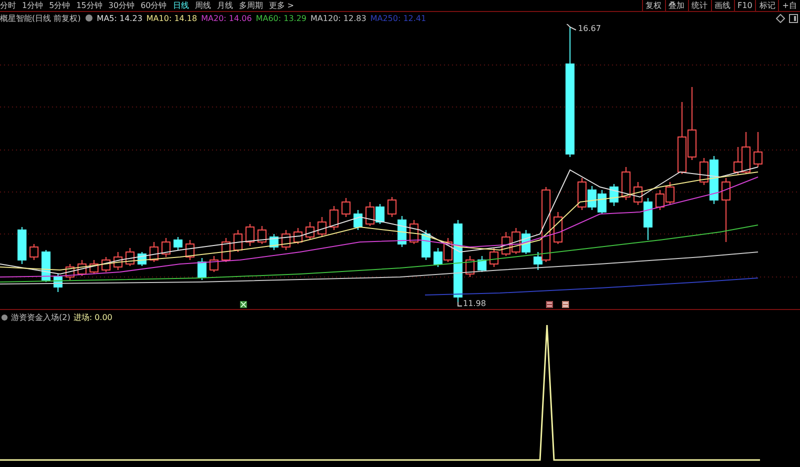 This screenshot has width=800, height=467. I want to click on period-tab: 1分钟, so click(33, 5).